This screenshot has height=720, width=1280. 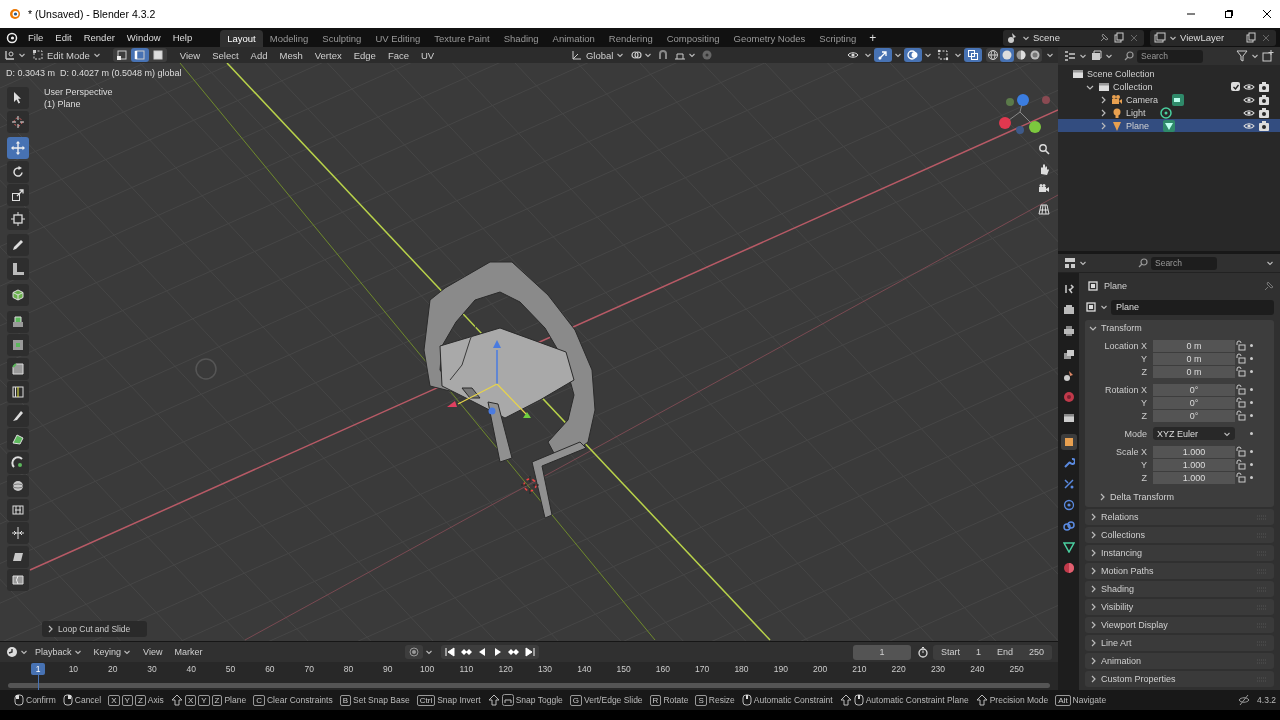 What do you see at coordinates (225, 55) in the screenshot?
I see `menu-item: Select` at bounding box center [225, 55].